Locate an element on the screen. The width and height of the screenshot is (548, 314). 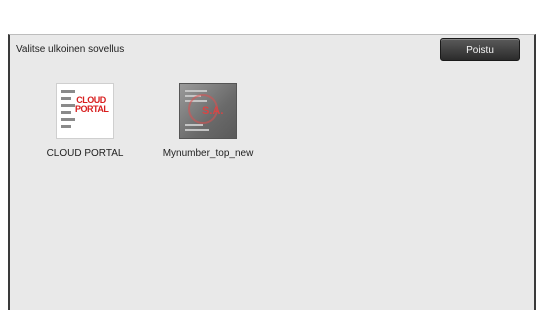
app-tile-mynumber: S.A. Mynumber_top_new is located at coordinates (208, 121).